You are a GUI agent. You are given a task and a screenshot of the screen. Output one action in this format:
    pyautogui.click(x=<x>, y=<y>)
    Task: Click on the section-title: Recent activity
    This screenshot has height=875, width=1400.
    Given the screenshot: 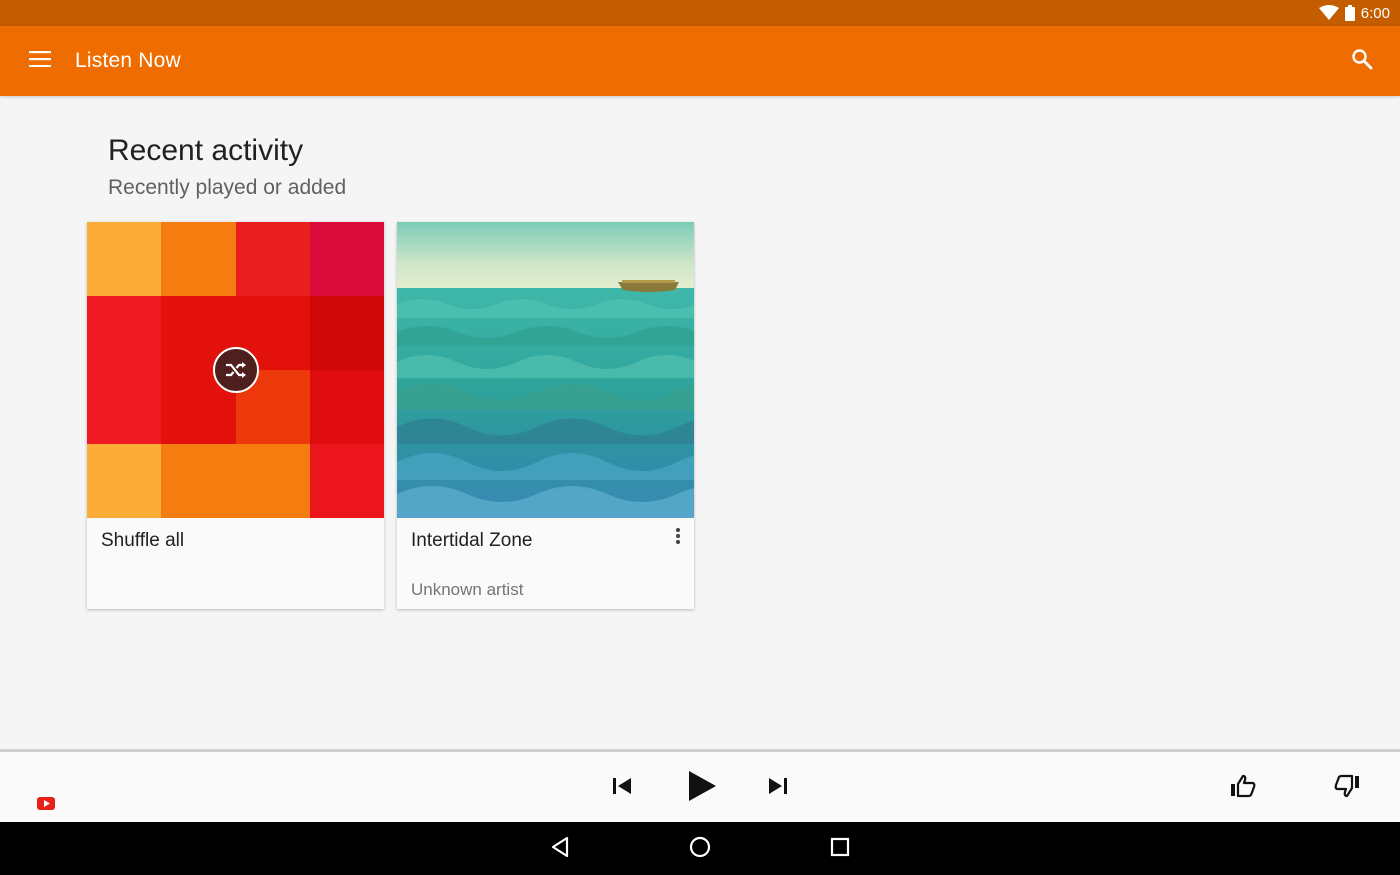 What is the action you would take?
    pyautogui.click(x=206, y=150)
    